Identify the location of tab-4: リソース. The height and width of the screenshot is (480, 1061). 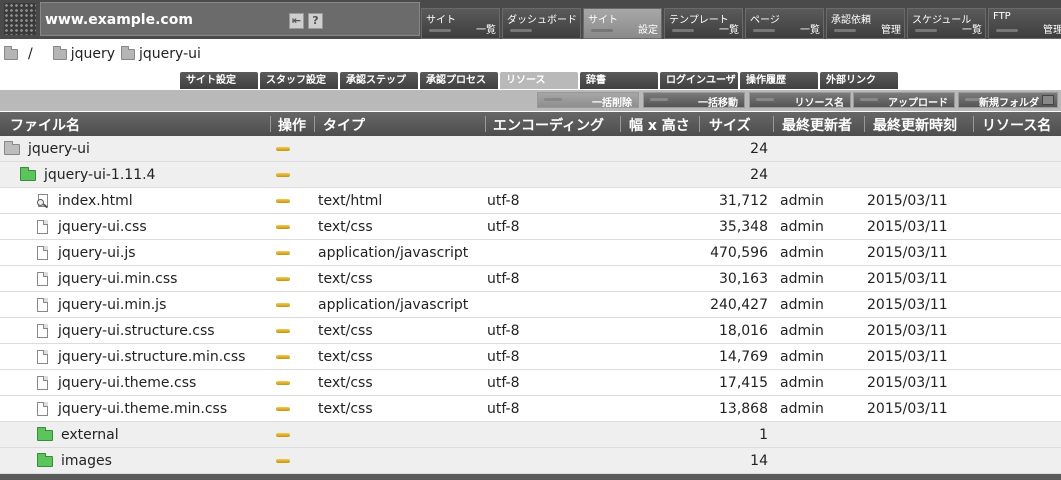
(539, 80).